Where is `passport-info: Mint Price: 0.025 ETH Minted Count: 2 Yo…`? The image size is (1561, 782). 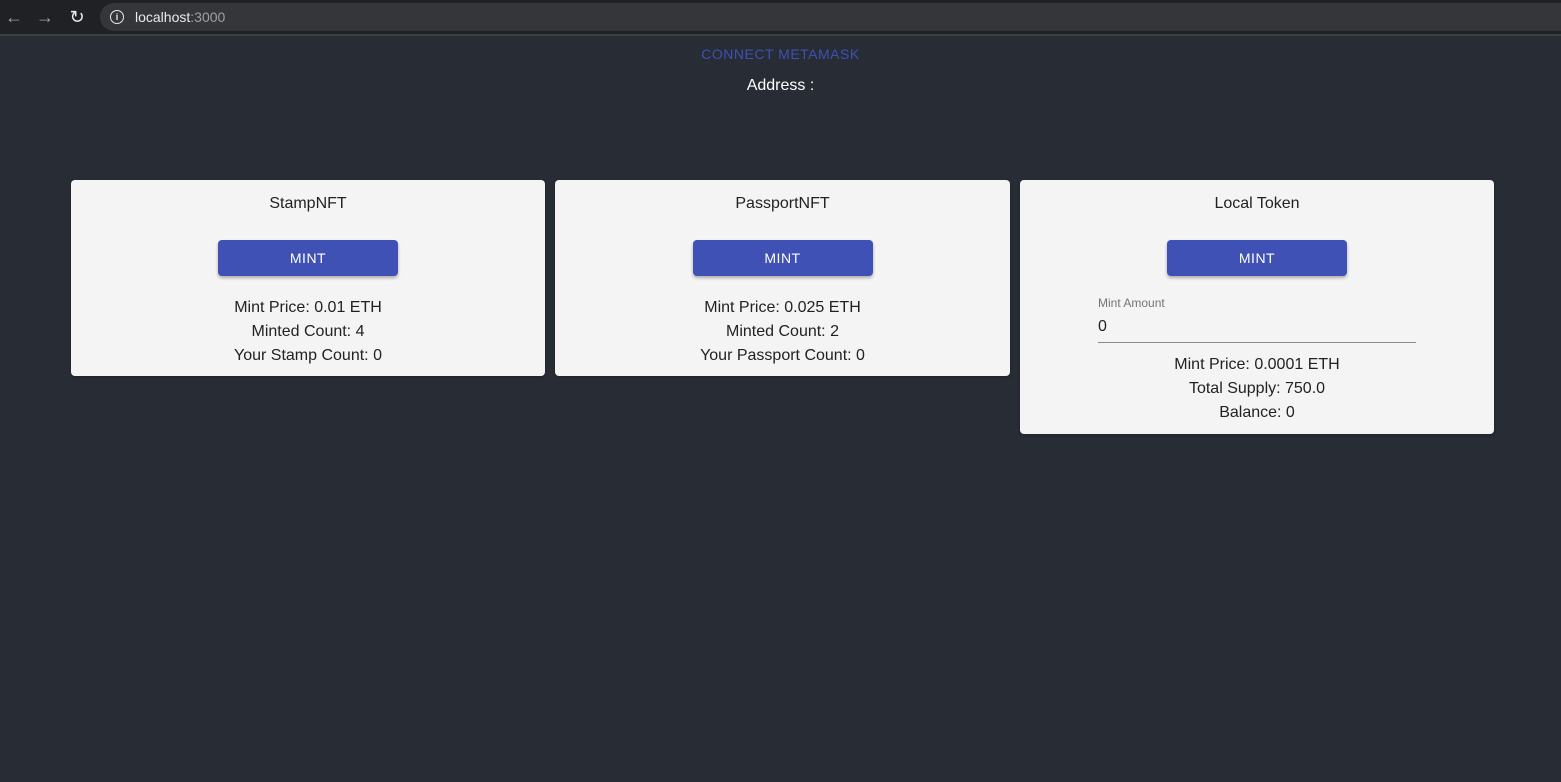 passport-info: Mint Price: 0.025 ETH Minted Count: 2 Yo… is located at coordinates (782, 332).